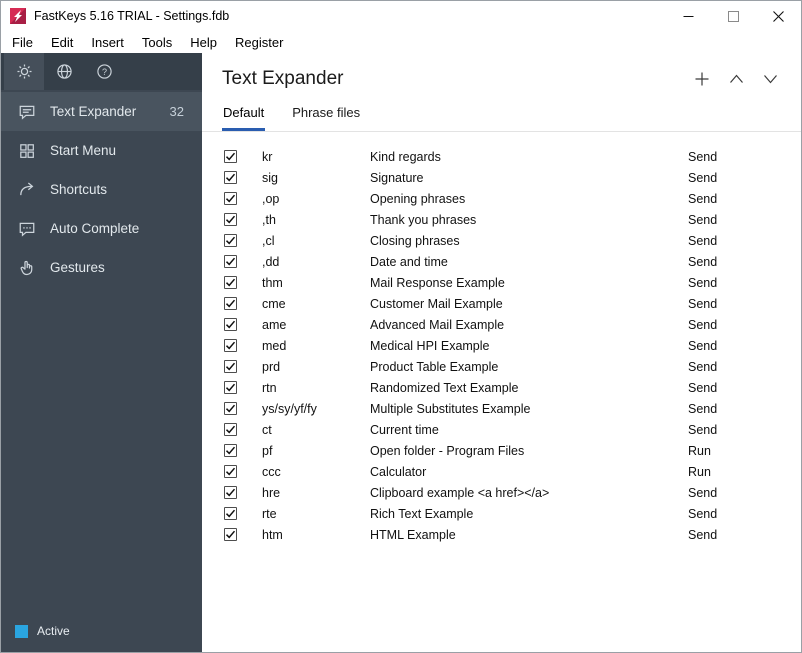 The image size is (802, 653). What do you see at coordinates (405, 156) in the screenshot?
I see `description-cell: Kind regards` at bounding box center [405, 156].